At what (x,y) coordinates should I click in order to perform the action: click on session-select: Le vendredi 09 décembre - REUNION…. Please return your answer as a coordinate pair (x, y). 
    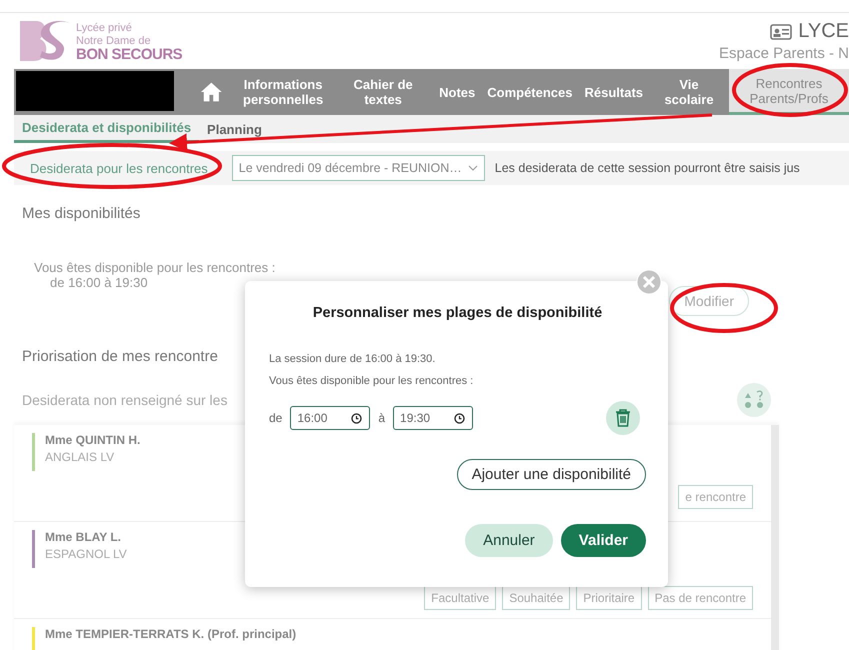
    Looking at the image, I should click on (358, 168).